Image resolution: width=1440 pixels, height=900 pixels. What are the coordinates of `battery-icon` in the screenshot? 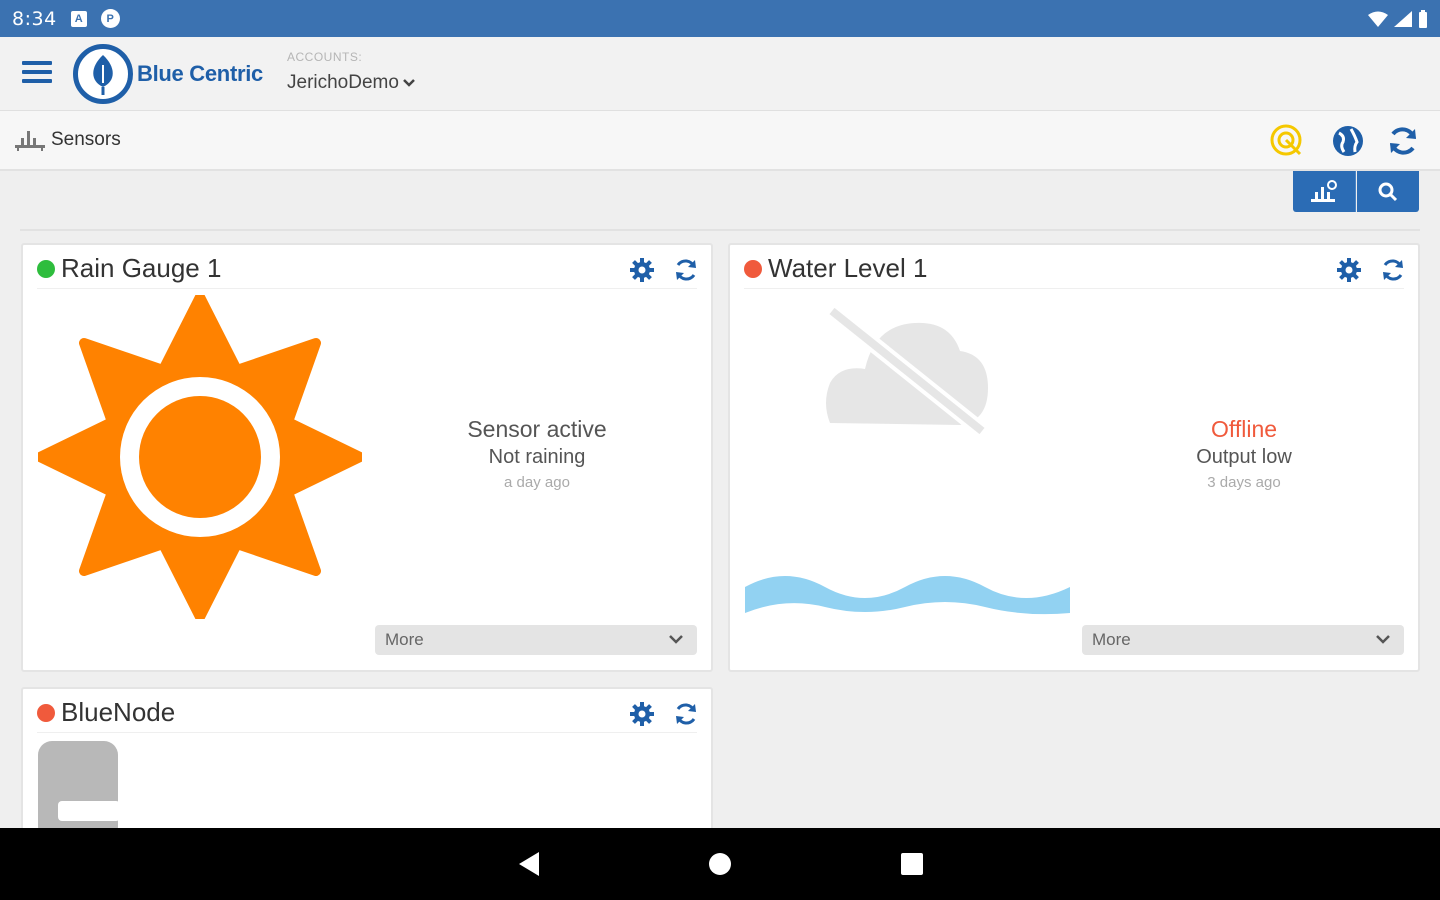 It's located at (1423, 18).